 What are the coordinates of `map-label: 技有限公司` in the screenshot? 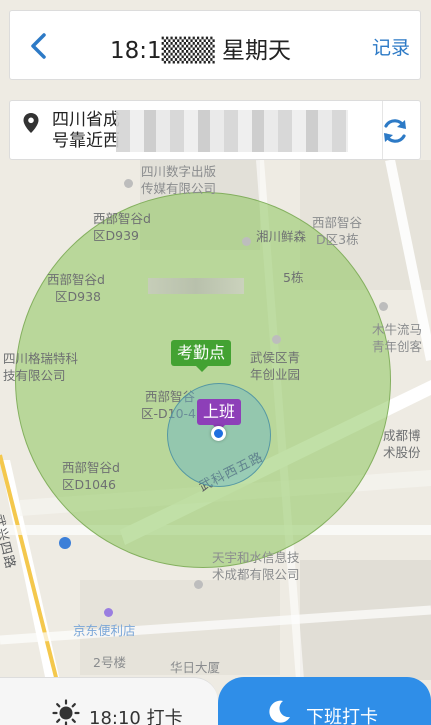 It's located at (34, 375).